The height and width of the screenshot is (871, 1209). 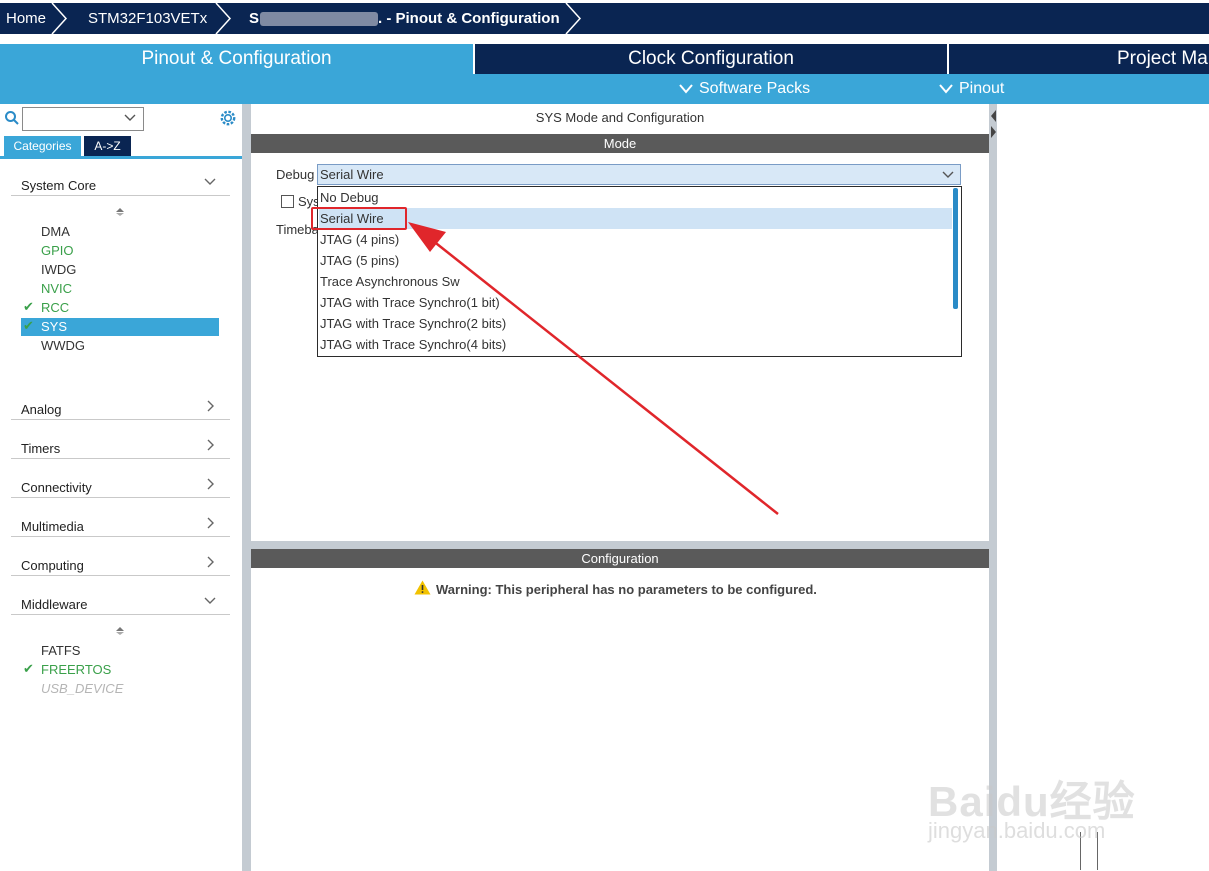 What do you see at coordinates (422, 587) in the screenshot?
I see `warning-icon` at bounding box center [422, 587].